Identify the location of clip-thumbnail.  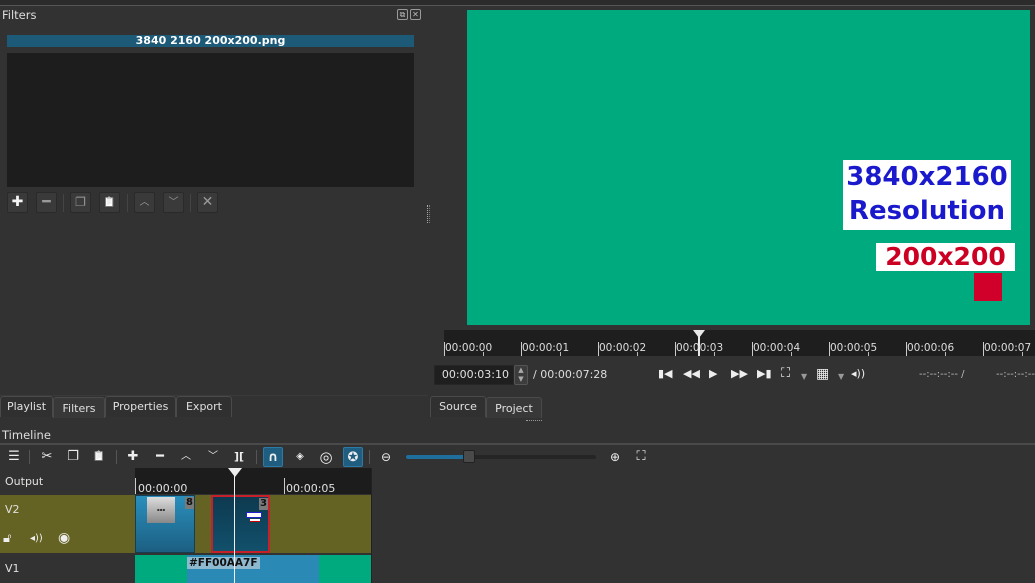
(255, 519).